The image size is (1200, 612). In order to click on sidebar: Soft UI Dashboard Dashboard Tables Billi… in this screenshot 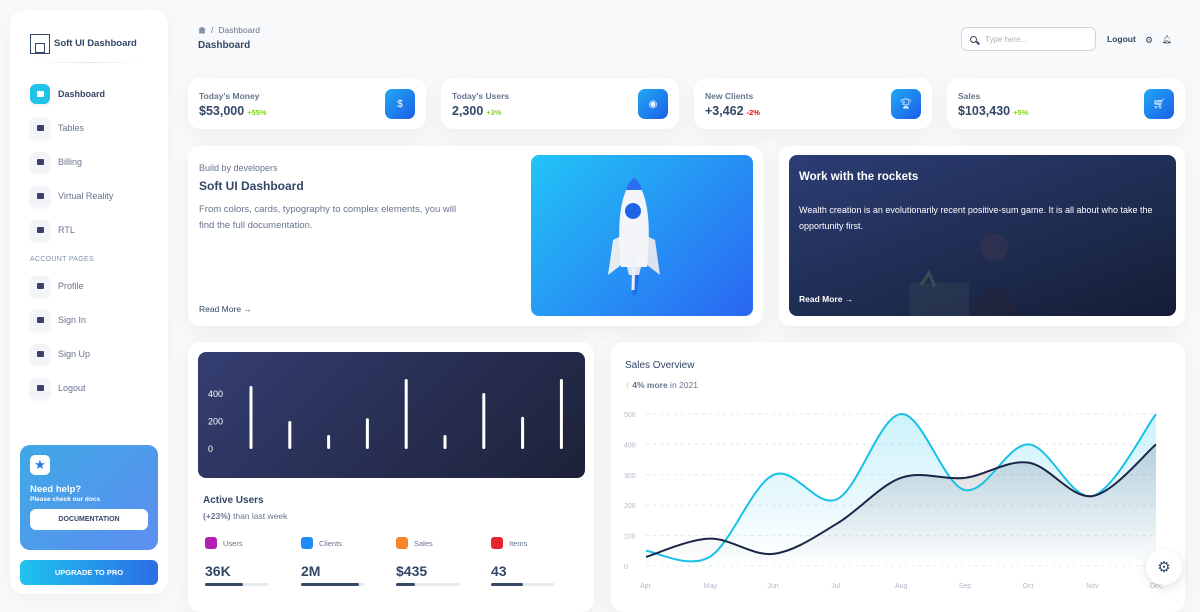, I will do `click(89, 302)`.